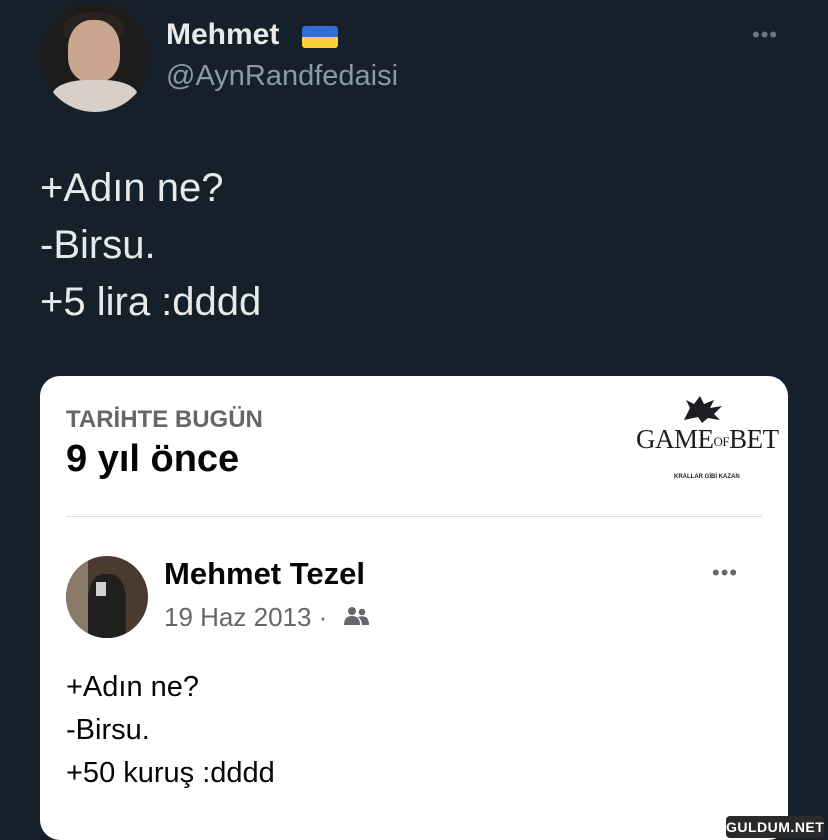  Describe the element at coordinates (170, 773) in the screenshot. I see `post-line: +50 kuruş :dddd` at that location.